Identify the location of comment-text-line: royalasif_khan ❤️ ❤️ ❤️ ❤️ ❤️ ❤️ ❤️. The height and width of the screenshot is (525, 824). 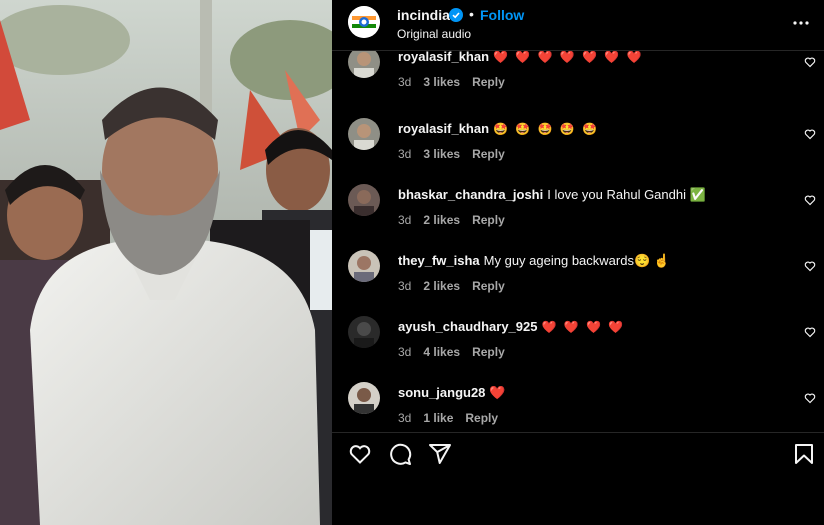
(521, 57).